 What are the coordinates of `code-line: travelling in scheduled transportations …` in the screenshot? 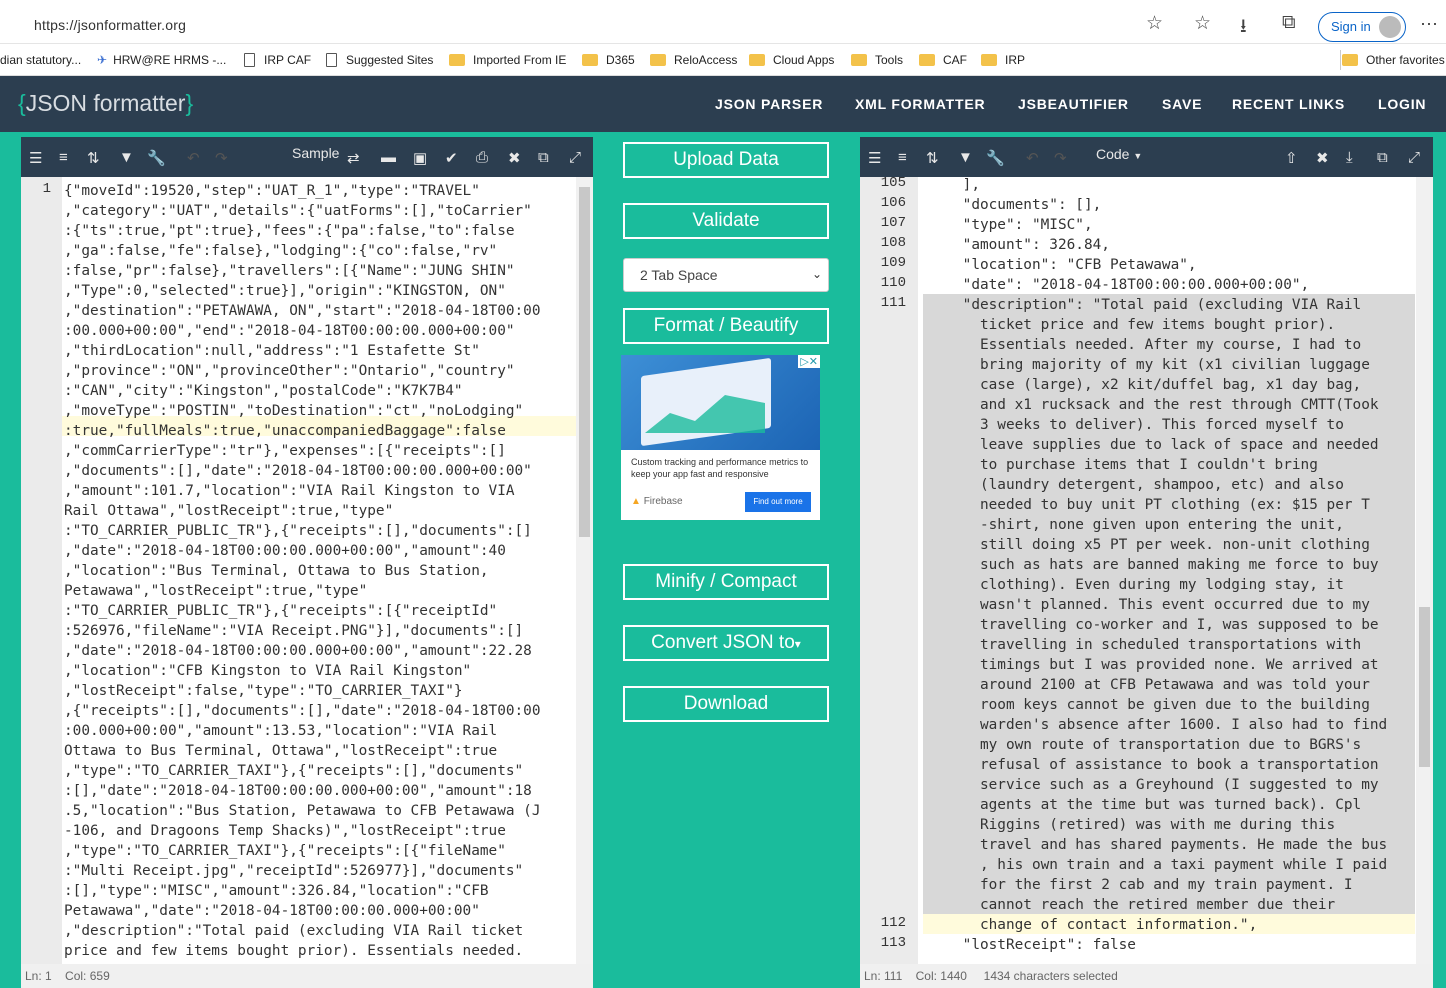 It's located at (1145, 645).